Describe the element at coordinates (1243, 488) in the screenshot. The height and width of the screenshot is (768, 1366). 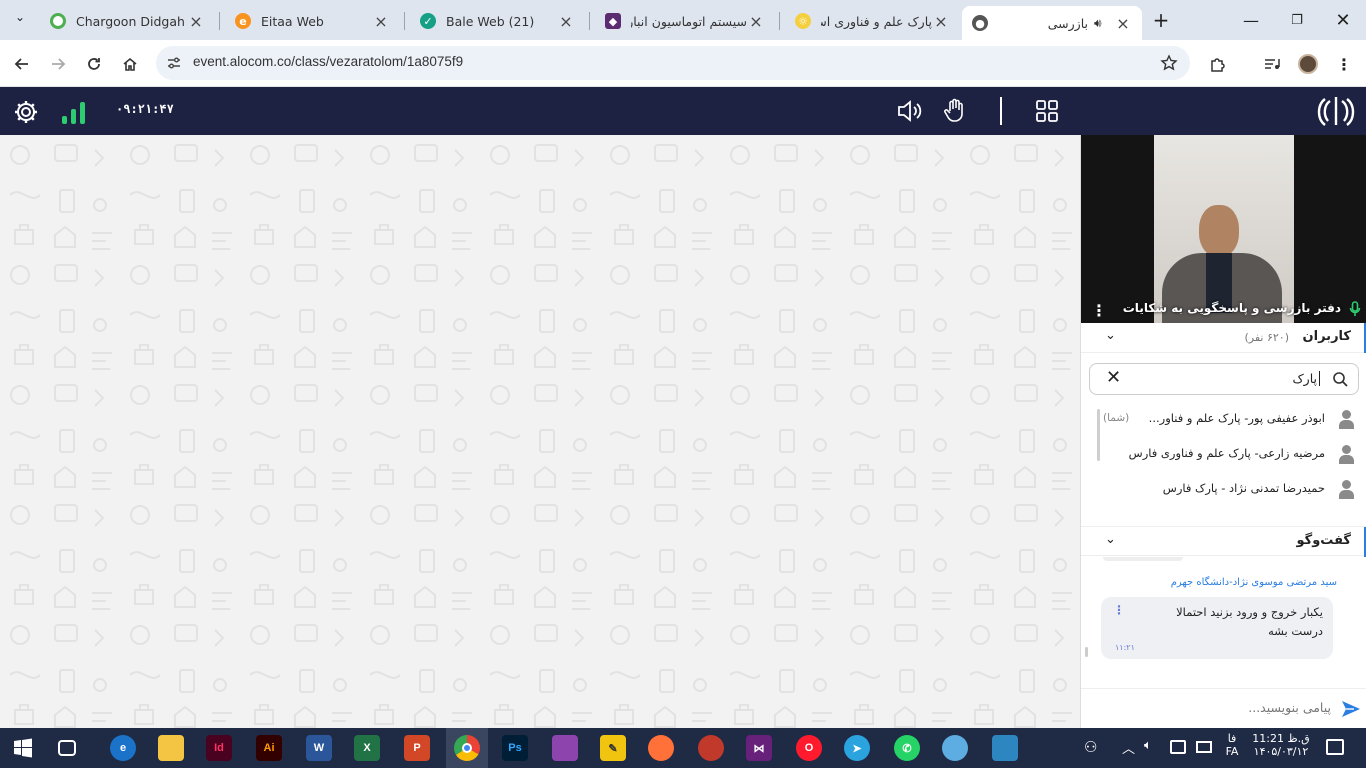
I see `user-name: حمیدرضا تمدنی نژاد - پارک فارس` at that location.